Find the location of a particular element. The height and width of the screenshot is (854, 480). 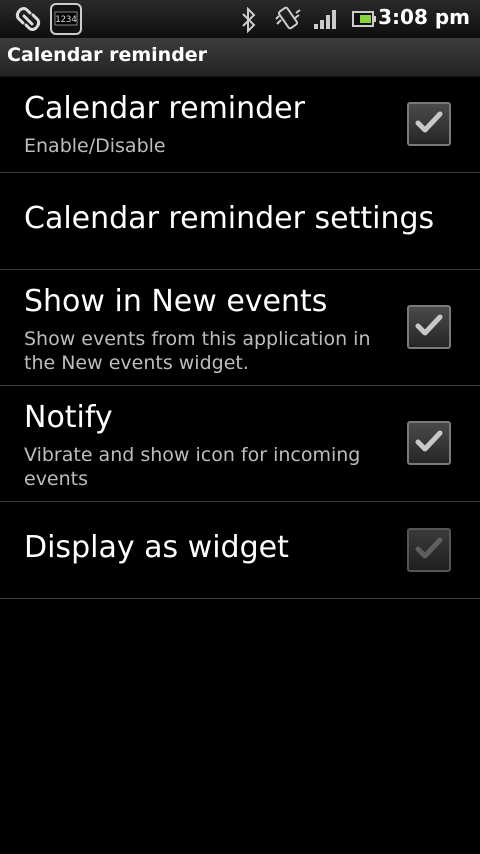

keyboard-icon-text: 1234 is located at coordinates (66, 20).